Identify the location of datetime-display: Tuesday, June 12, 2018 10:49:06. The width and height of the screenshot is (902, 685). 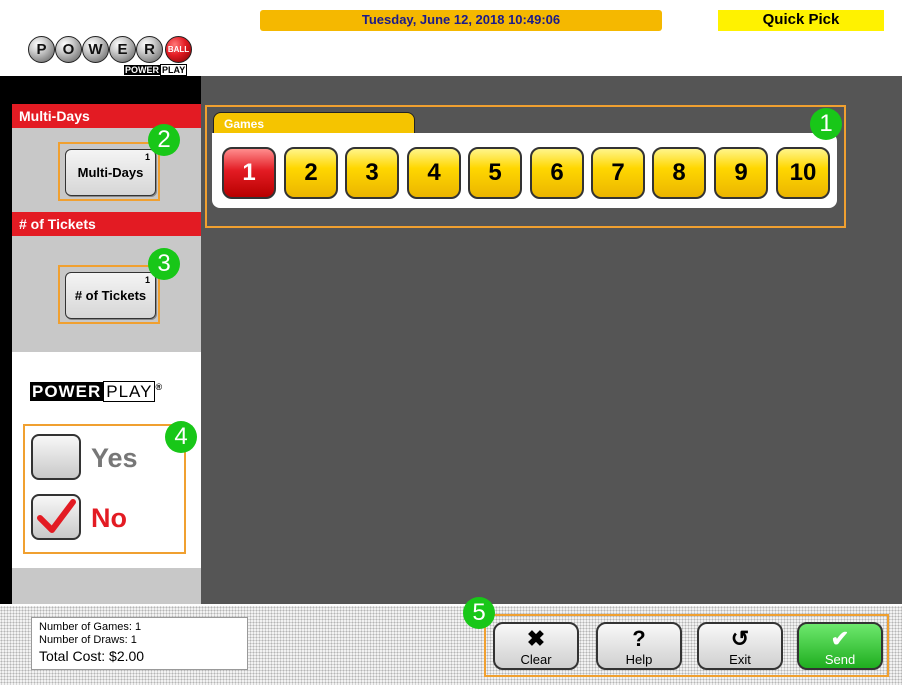
(461, 20).